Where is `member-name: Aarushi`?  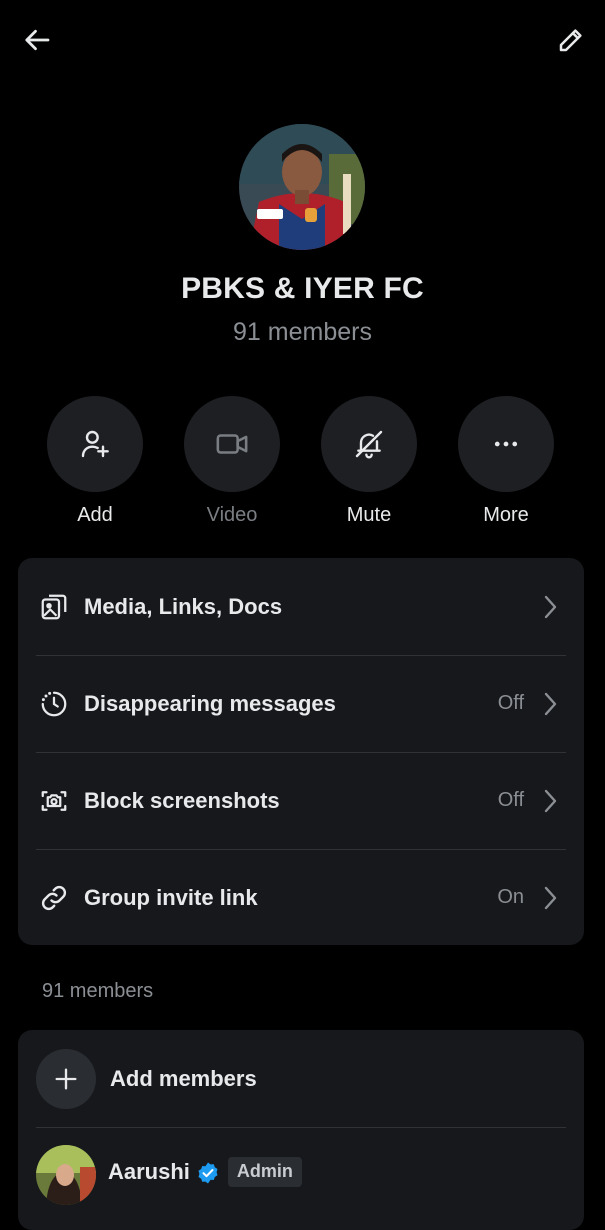
member-name: Aarushi is located at coordinates (149, 1171).